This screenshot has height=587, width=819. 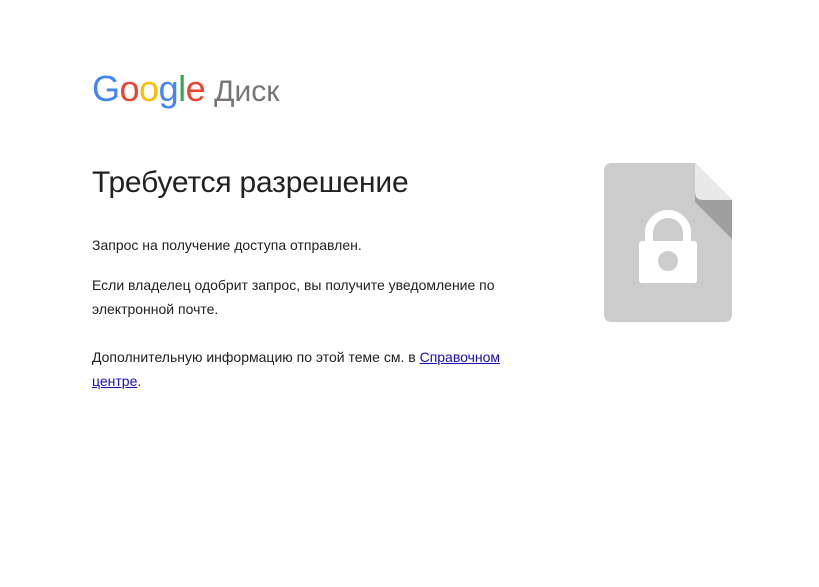 What do you see at coordinates (106, 88) in the screenshot?
I see `logo-letter: G` at bounding box center [106, 88].